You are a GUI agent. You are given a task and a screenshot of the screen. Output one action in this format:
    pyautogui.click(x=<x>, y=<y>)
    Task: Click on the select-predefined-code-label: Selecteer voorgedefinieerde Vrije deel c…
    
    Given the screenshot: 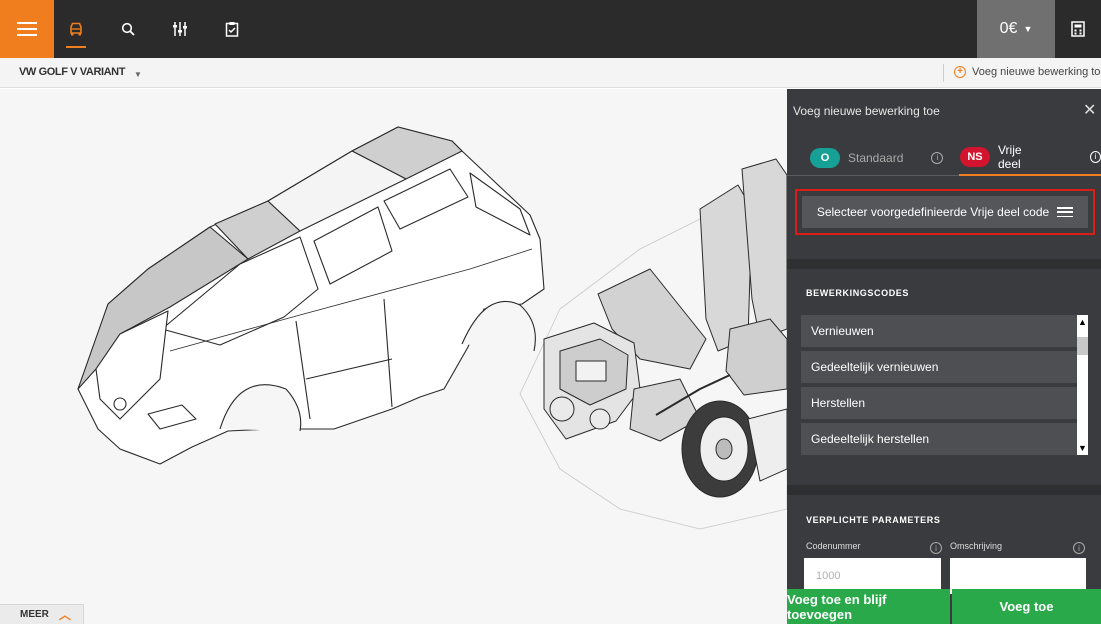 What is the action you would take?
    pyautogui.click(x=933, y=212)
    